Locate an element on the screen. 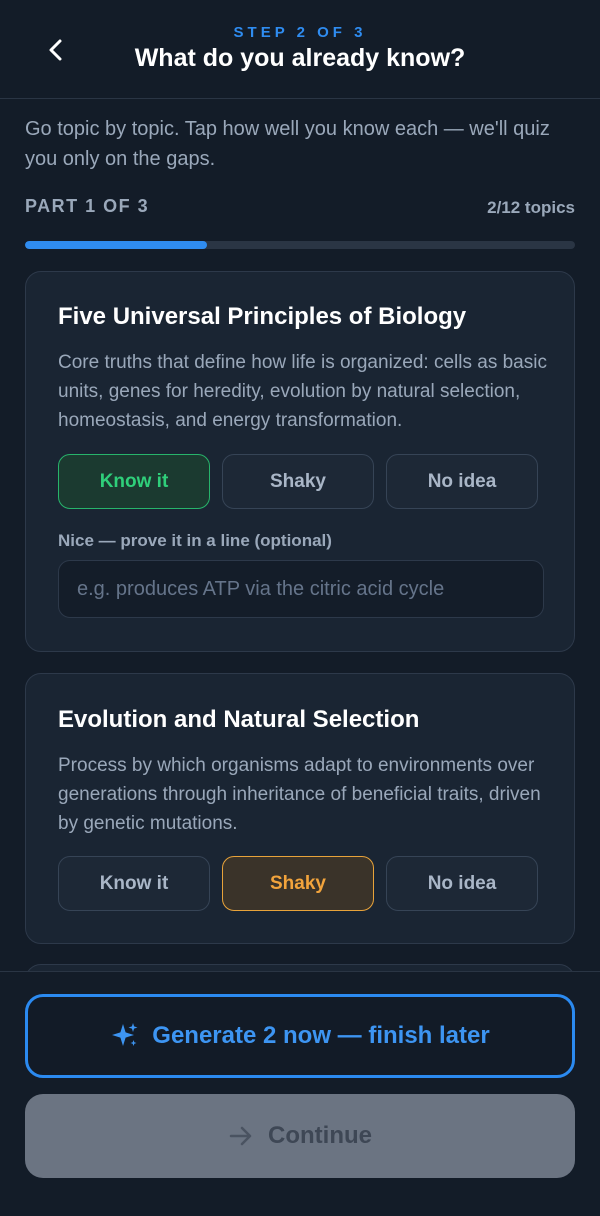 This screenshot has height=1216, width=600. continue-label: Continue is located at coordinates (320, 1135).